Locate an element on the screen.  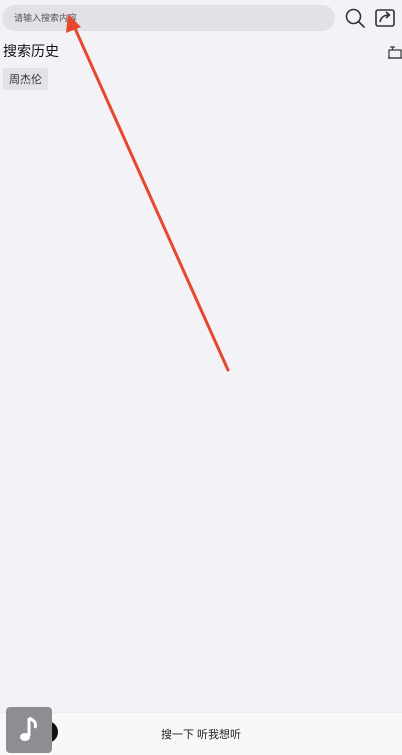
search-button is located at coordinates (355, 18).